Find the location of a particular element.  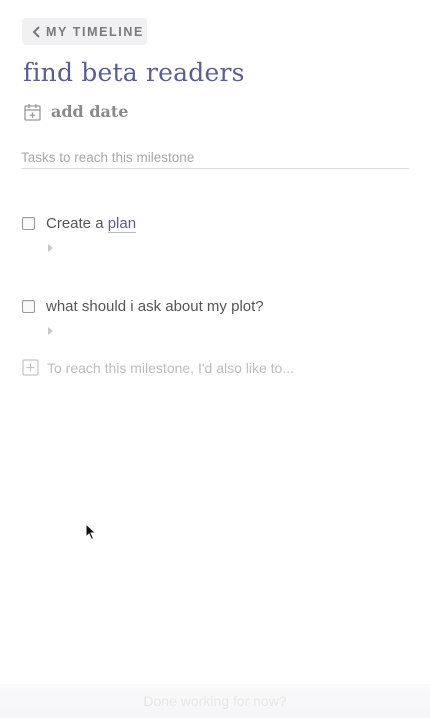

task-text-prefix: Create a is located at coordinates (77, 223).